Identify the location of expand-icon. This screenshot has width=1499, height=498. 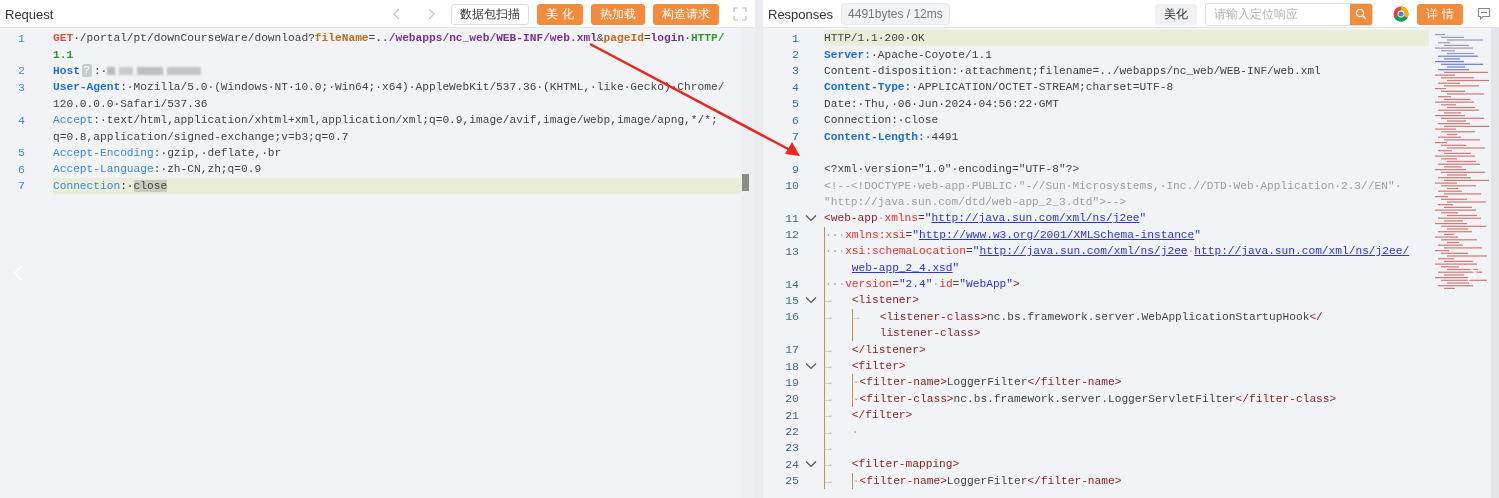
(740, 14).